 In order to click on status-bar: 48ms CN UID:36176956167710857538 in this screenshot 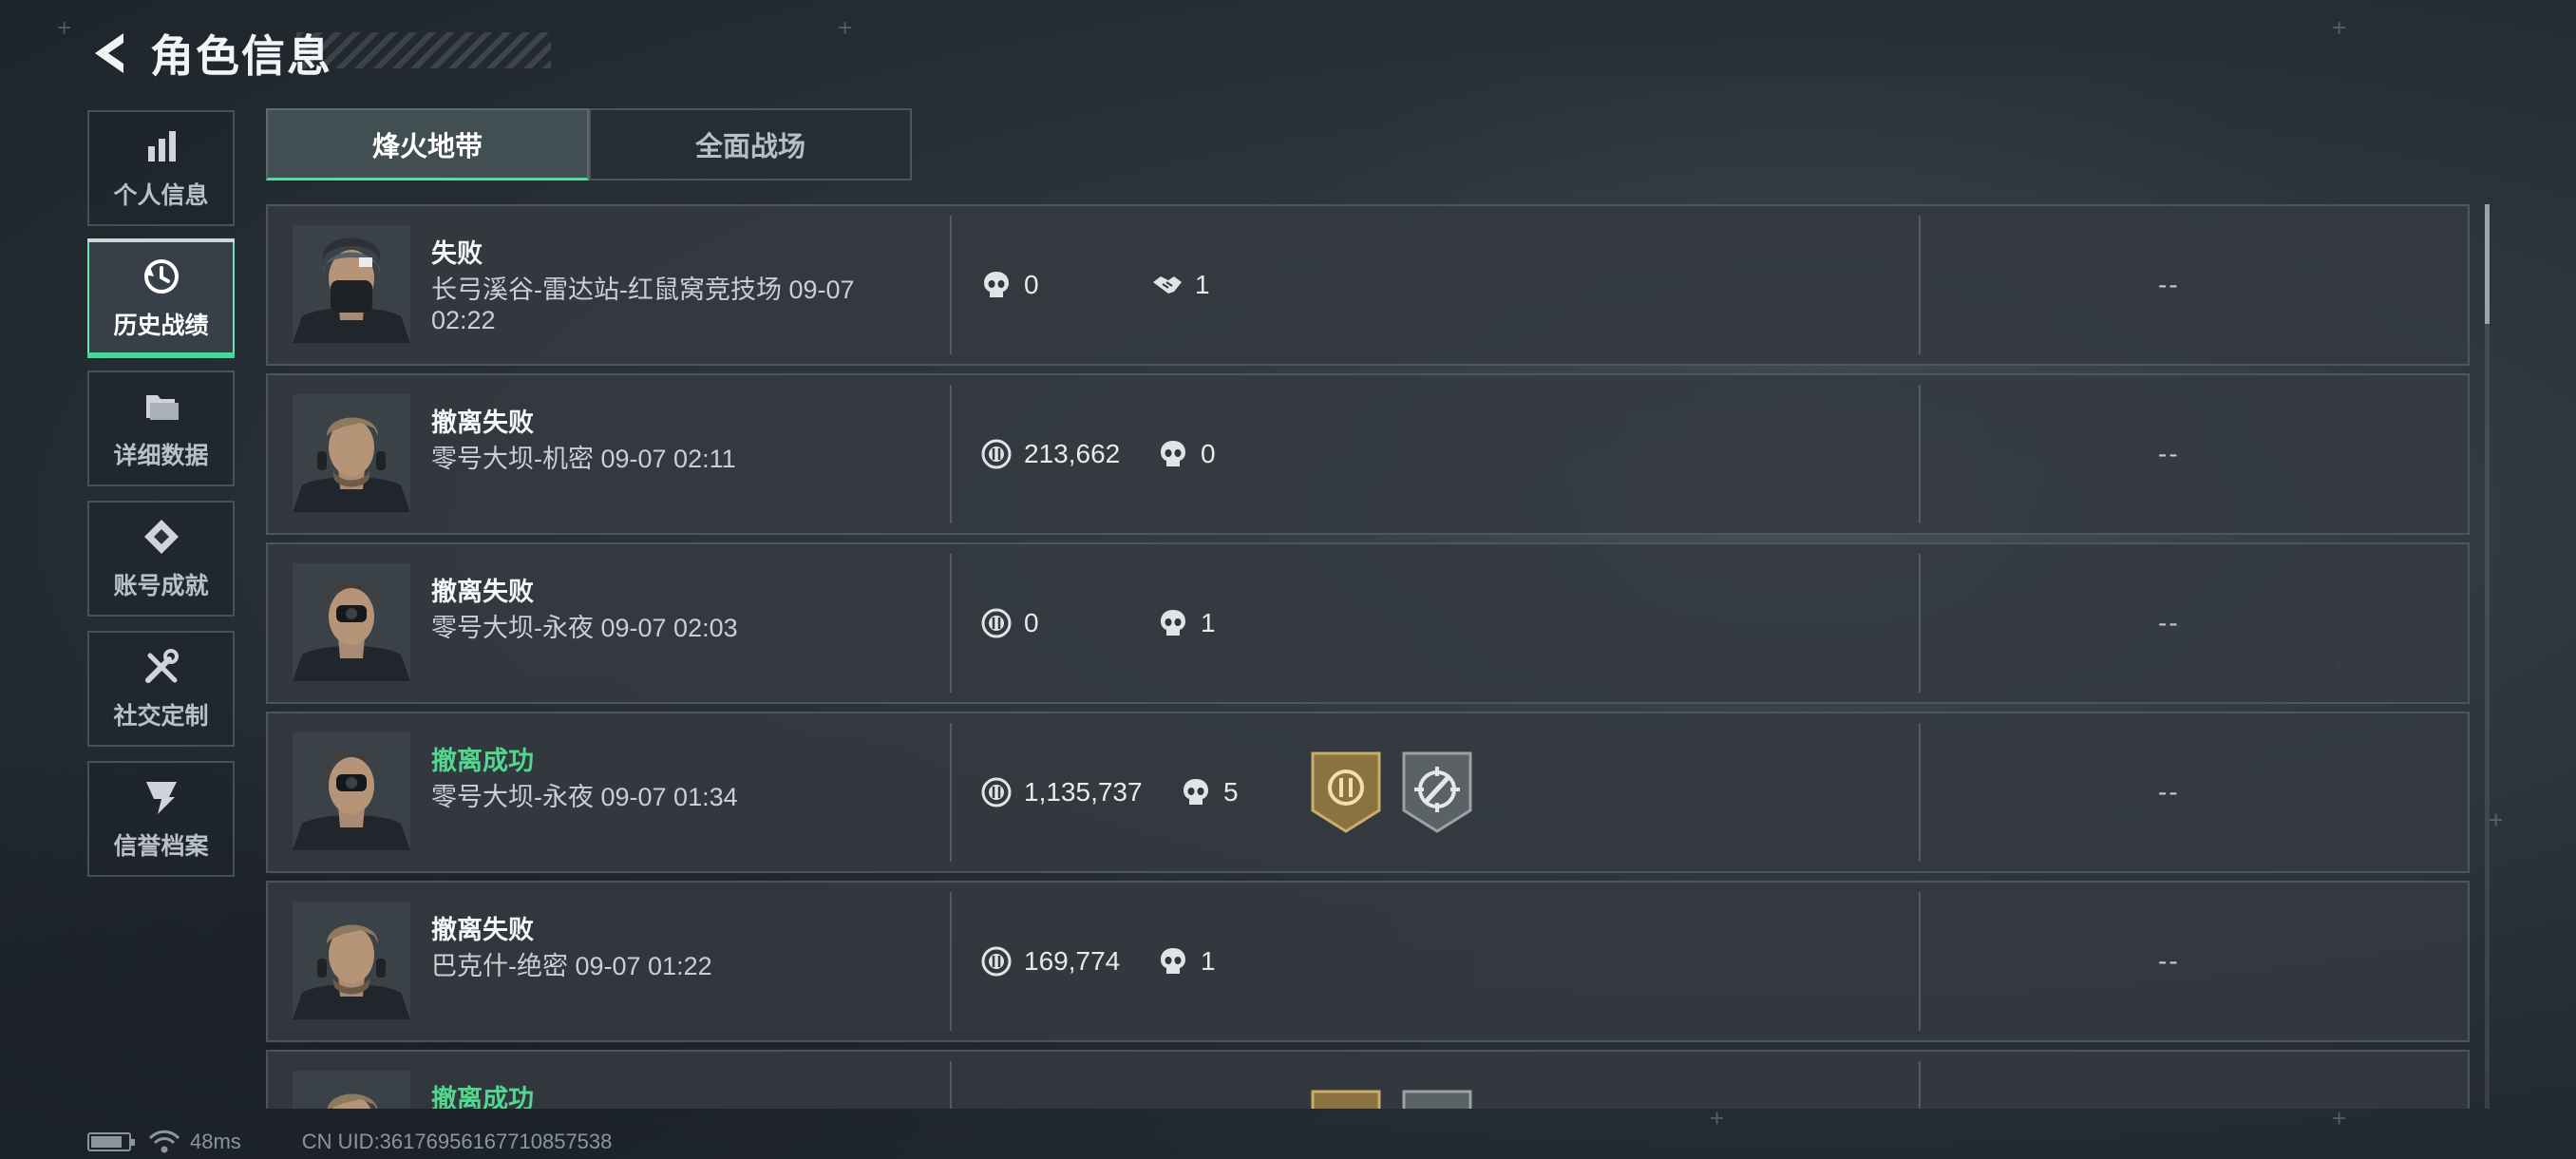, I will do `click(349, 1142)`.